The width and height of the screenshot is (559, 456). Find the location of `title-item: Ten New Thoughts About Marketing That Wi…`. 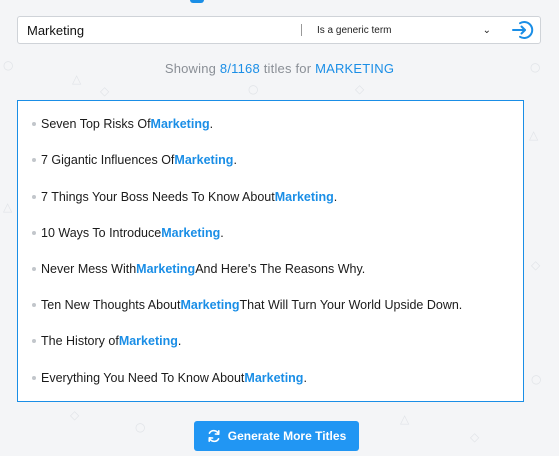

title-item: Ten New Thoughts About Marketing That Wi… is located at coordinates (247, 305).